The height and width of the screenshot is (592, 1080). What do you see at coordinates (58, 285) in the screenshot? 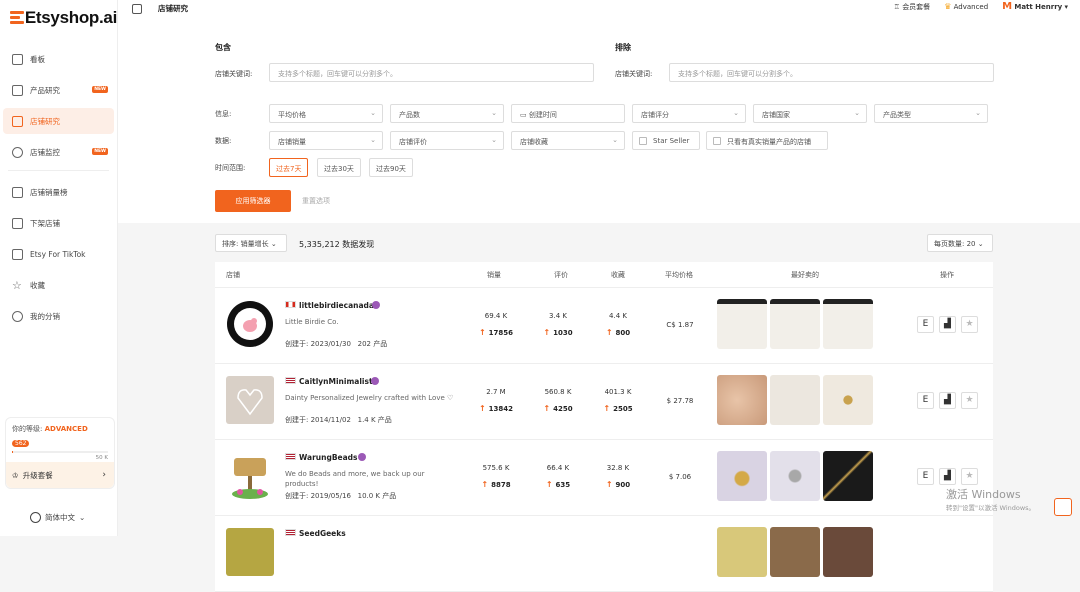
I see `sidebar-item-favorites: ☆ 收藏` at bounding box center [58, 285].